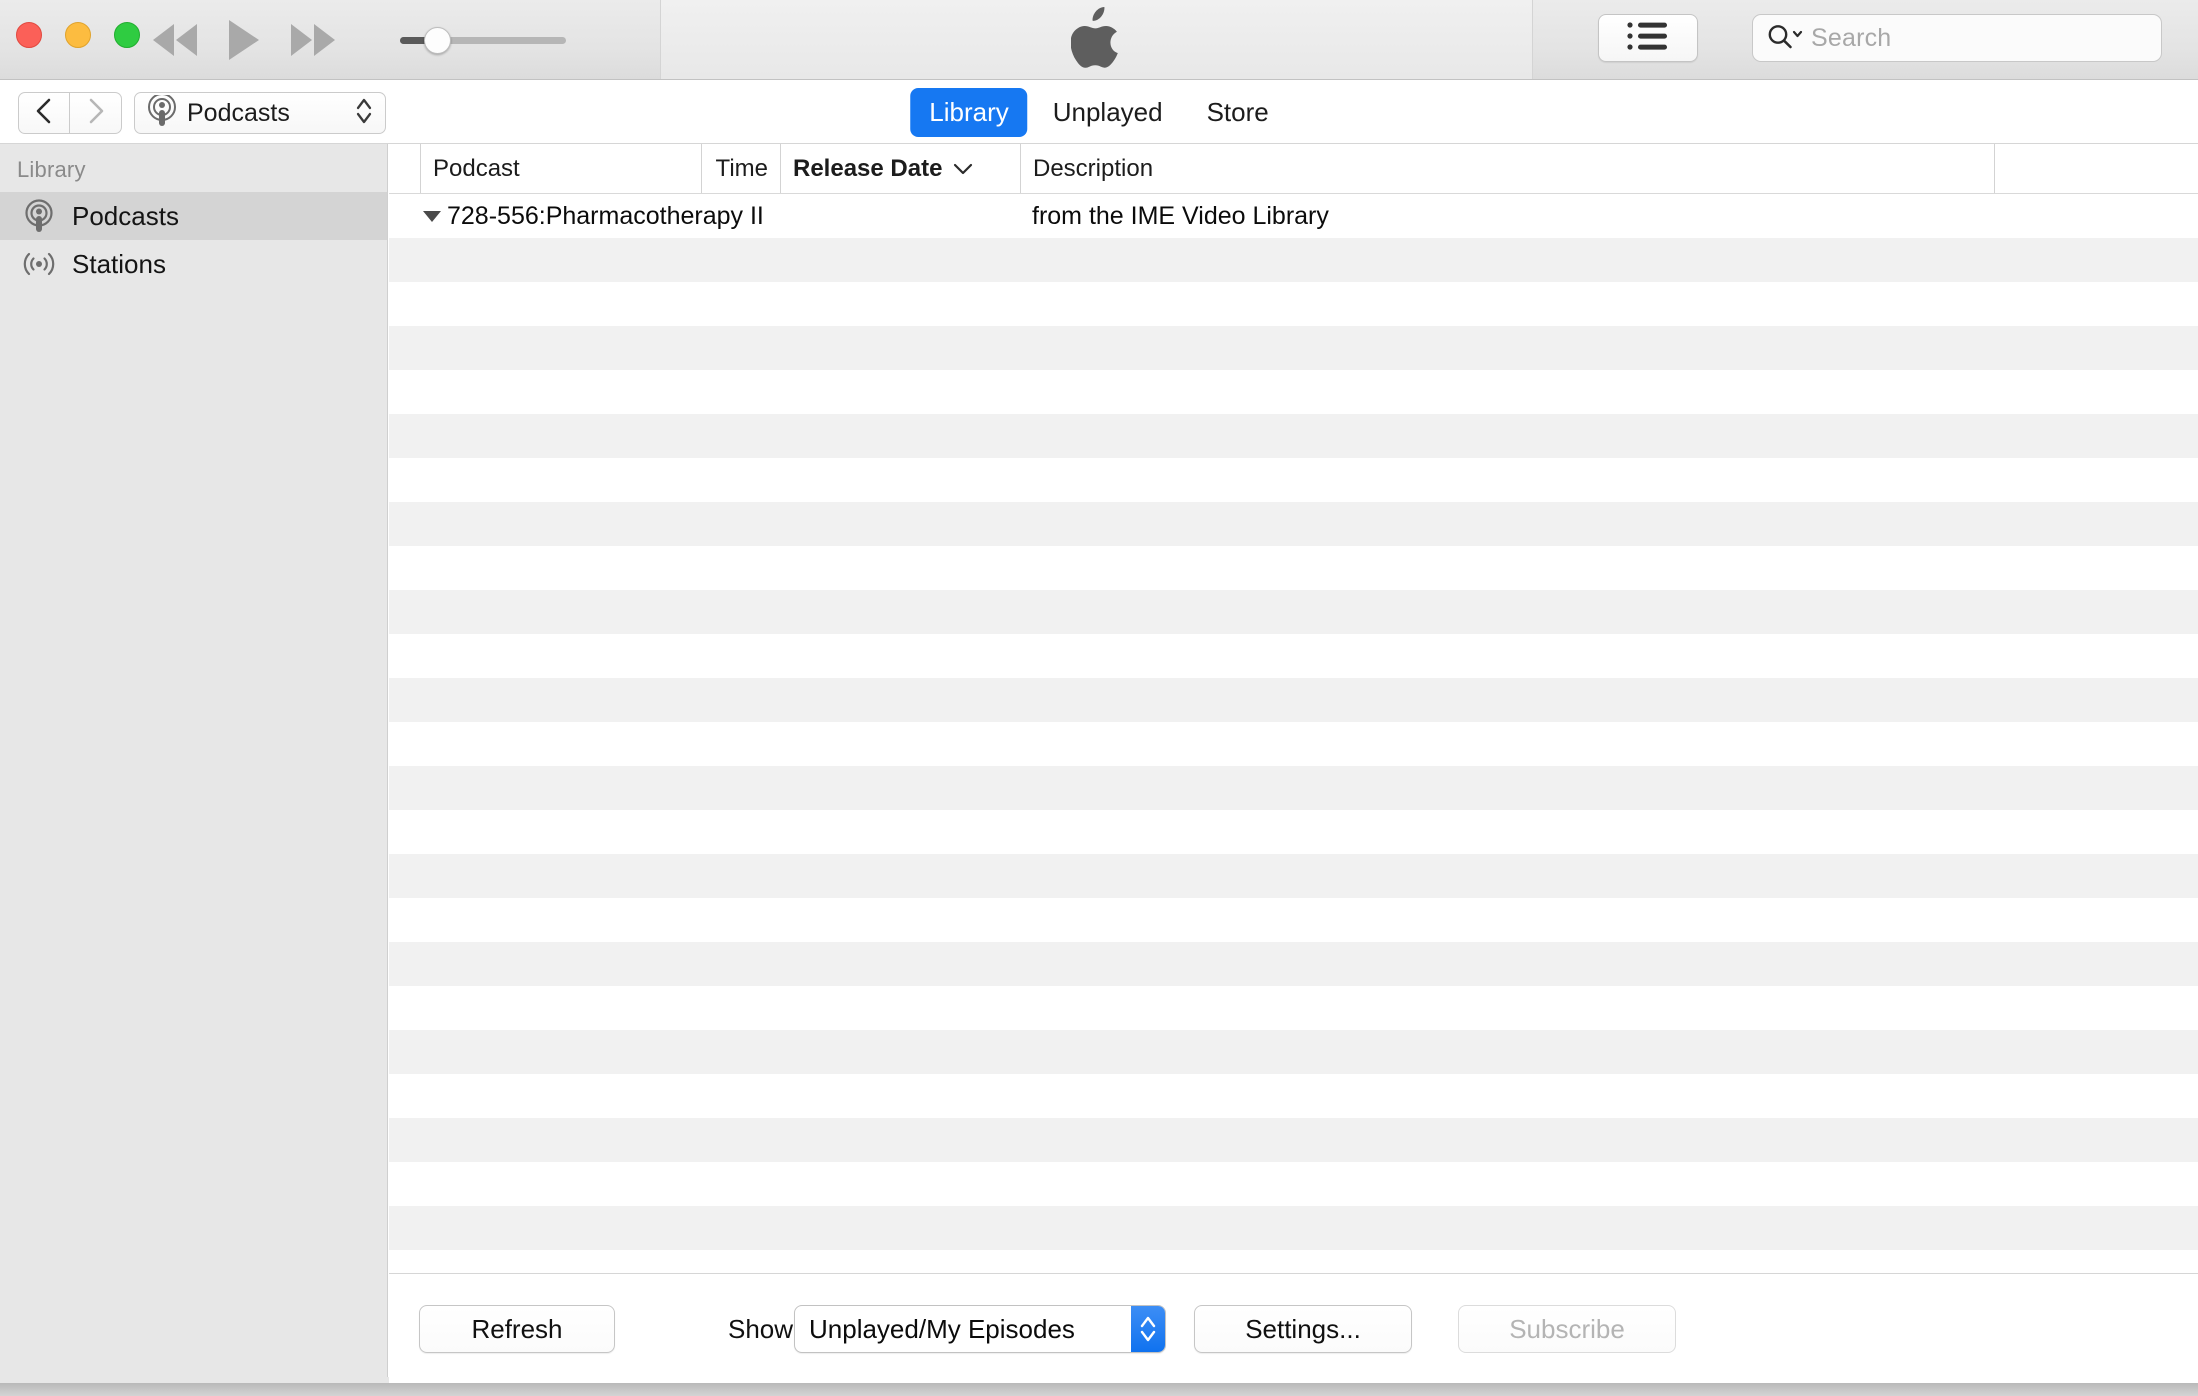  What do you see at coordinates (942, 1328) in the screenshot?
I see `show-filter-value: Unplayed/My Episodes` at bounding box center [942, 1328].